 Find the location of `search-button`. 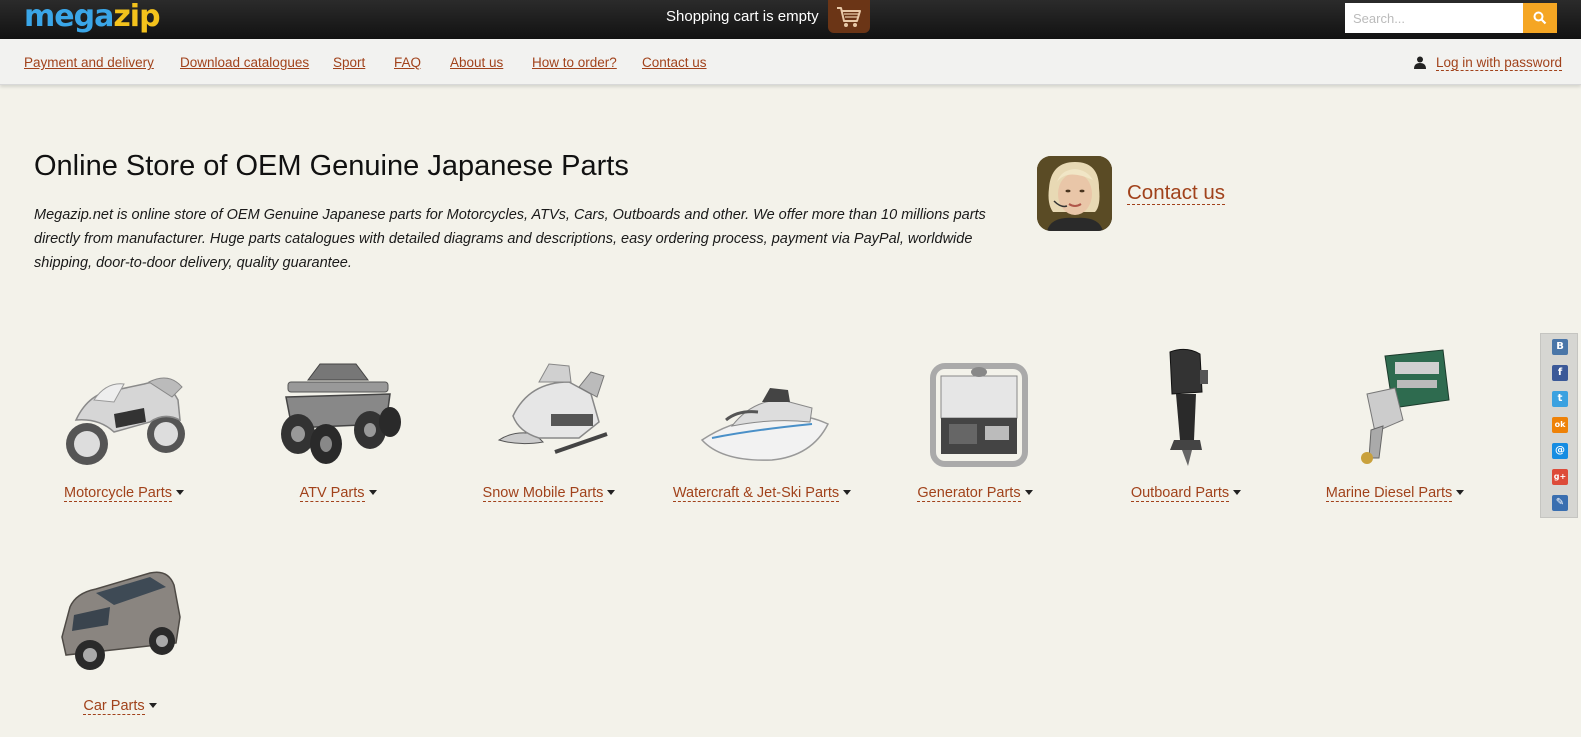

search-button is located at coordinates (1540, 18).